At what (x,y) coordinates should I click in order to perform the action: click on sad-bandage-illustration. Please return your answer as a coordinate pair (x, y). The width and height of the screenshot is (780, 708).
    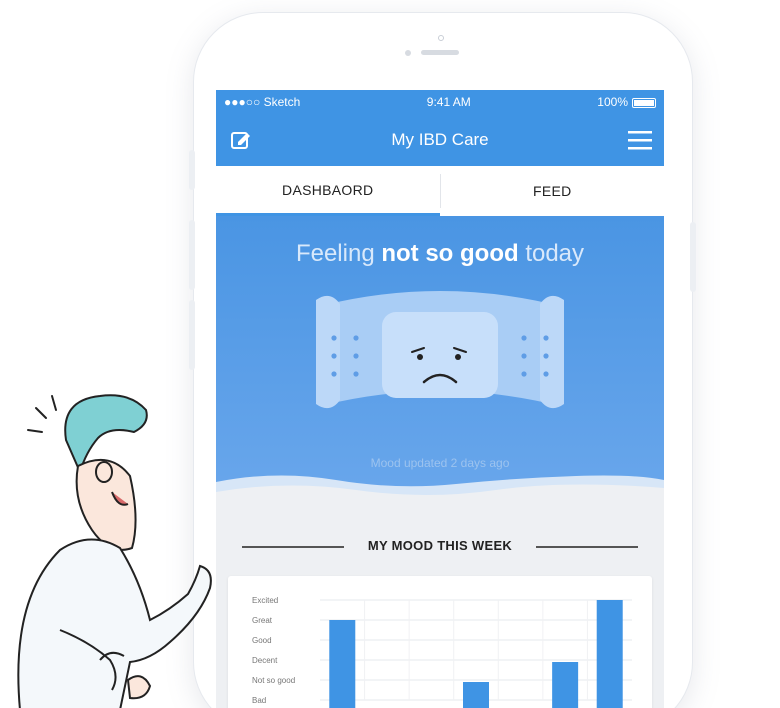
    Looking at the image, I should click on (440, 351).